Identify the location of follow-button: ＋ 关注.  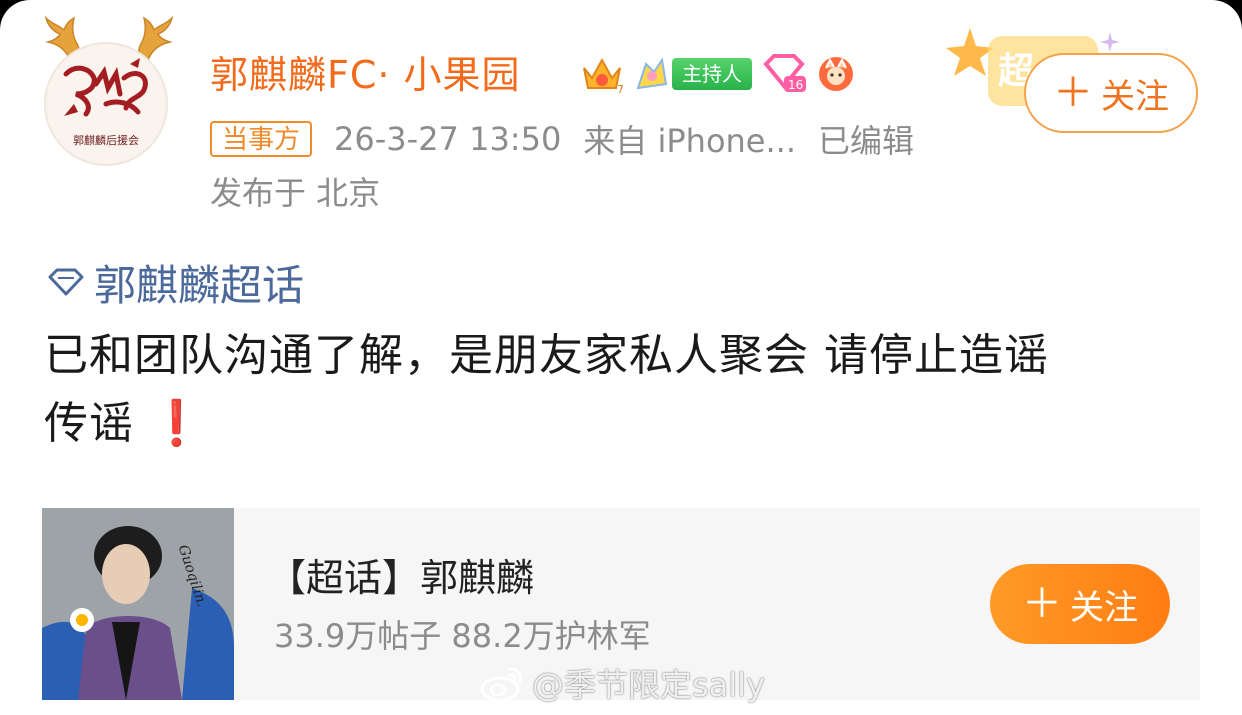
(1111, 93).